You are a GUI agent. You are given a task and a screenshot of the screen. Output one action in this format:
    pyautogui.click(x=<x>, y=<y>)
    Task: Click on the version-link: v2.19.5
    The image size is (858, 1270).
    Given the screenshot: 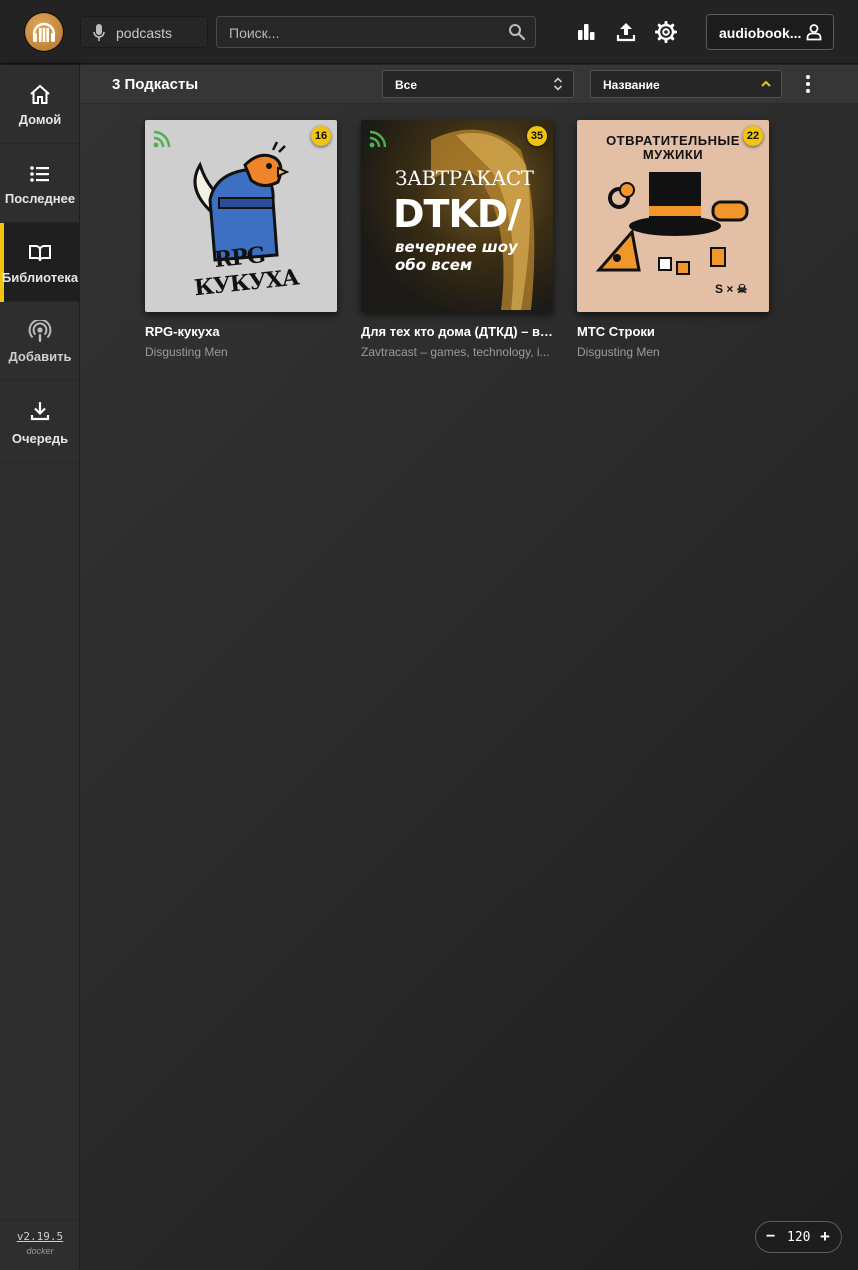 What is the action you would take?
    pyautogui.click(x=40, y=1236)
    